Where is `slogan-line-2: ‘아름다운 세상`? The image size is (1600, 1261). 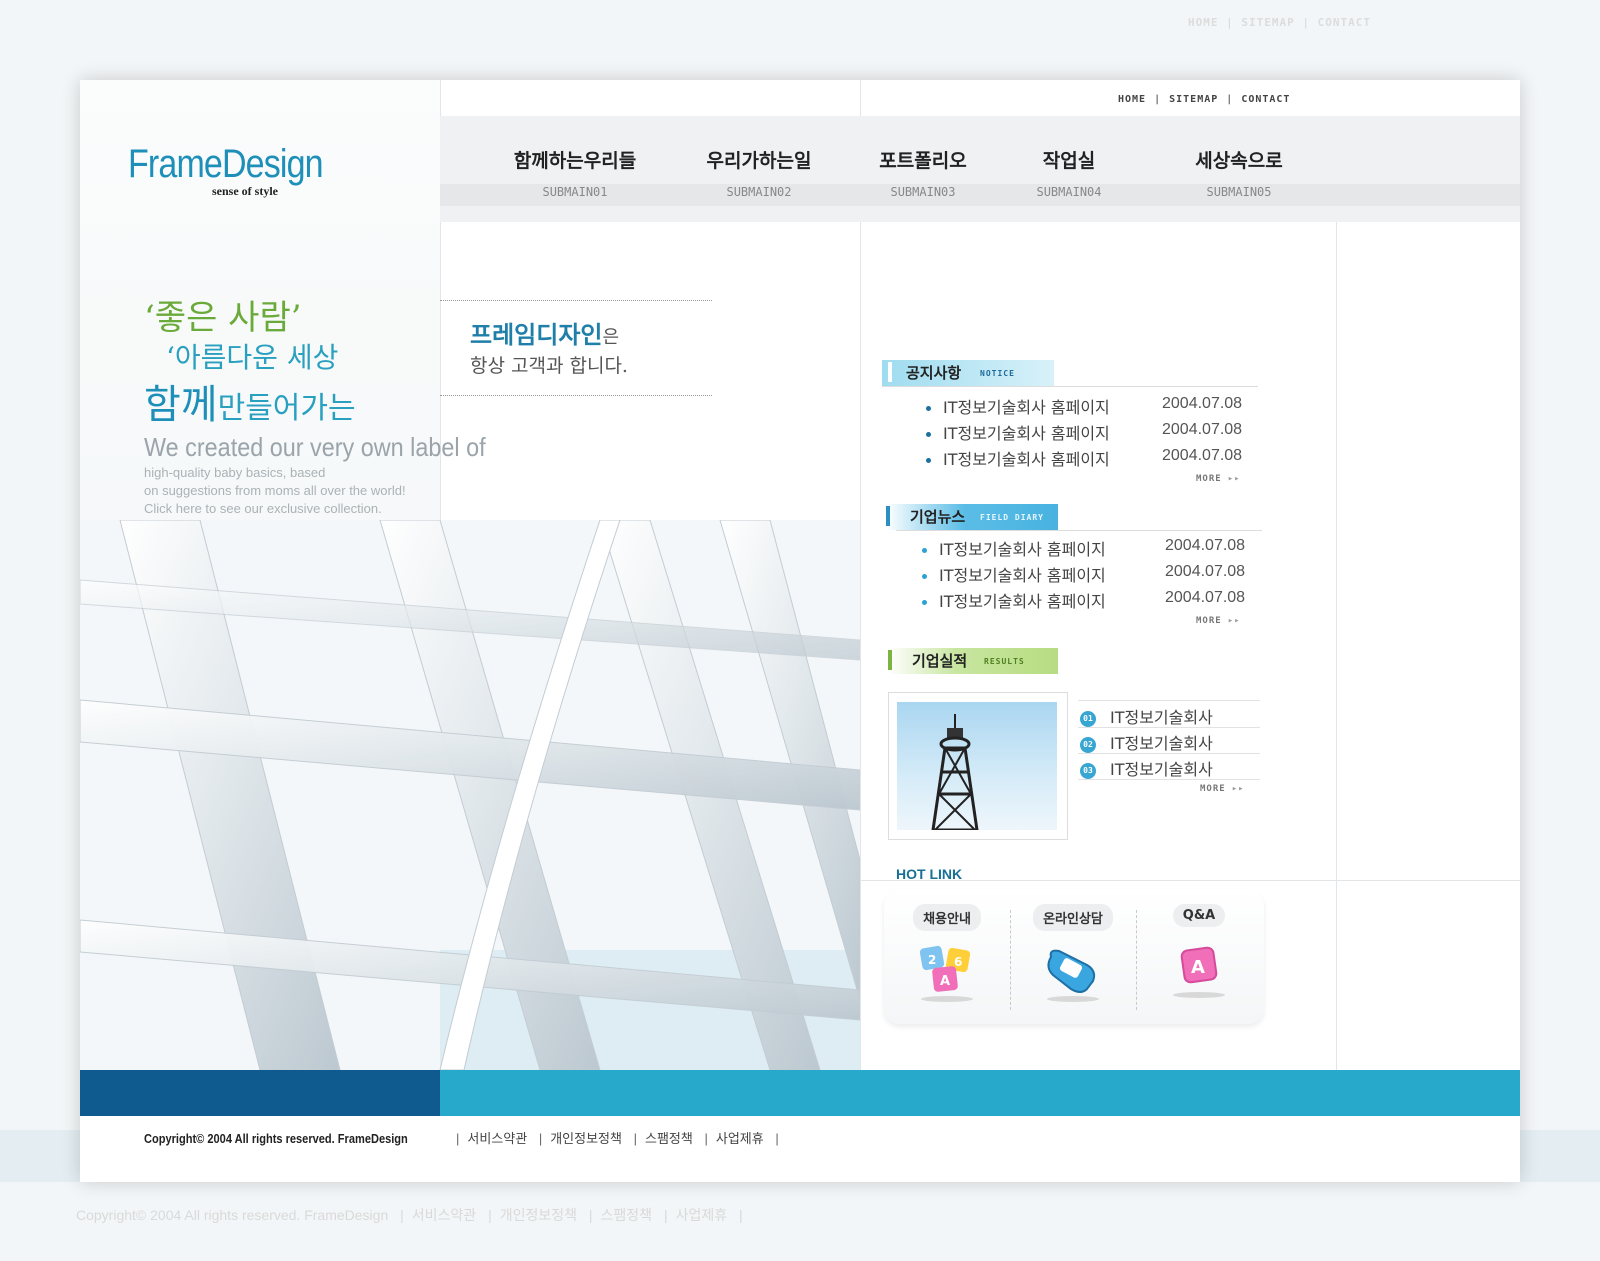 slogan-line-2: ‘아름다운 세상 is located at coordinates (252, 357).